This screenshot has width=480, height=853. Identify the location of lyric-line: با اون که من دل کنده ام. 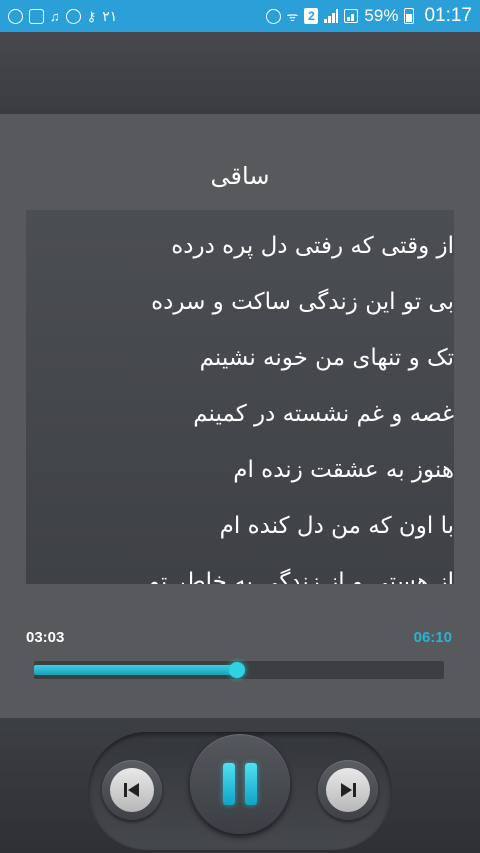
(336, 526).